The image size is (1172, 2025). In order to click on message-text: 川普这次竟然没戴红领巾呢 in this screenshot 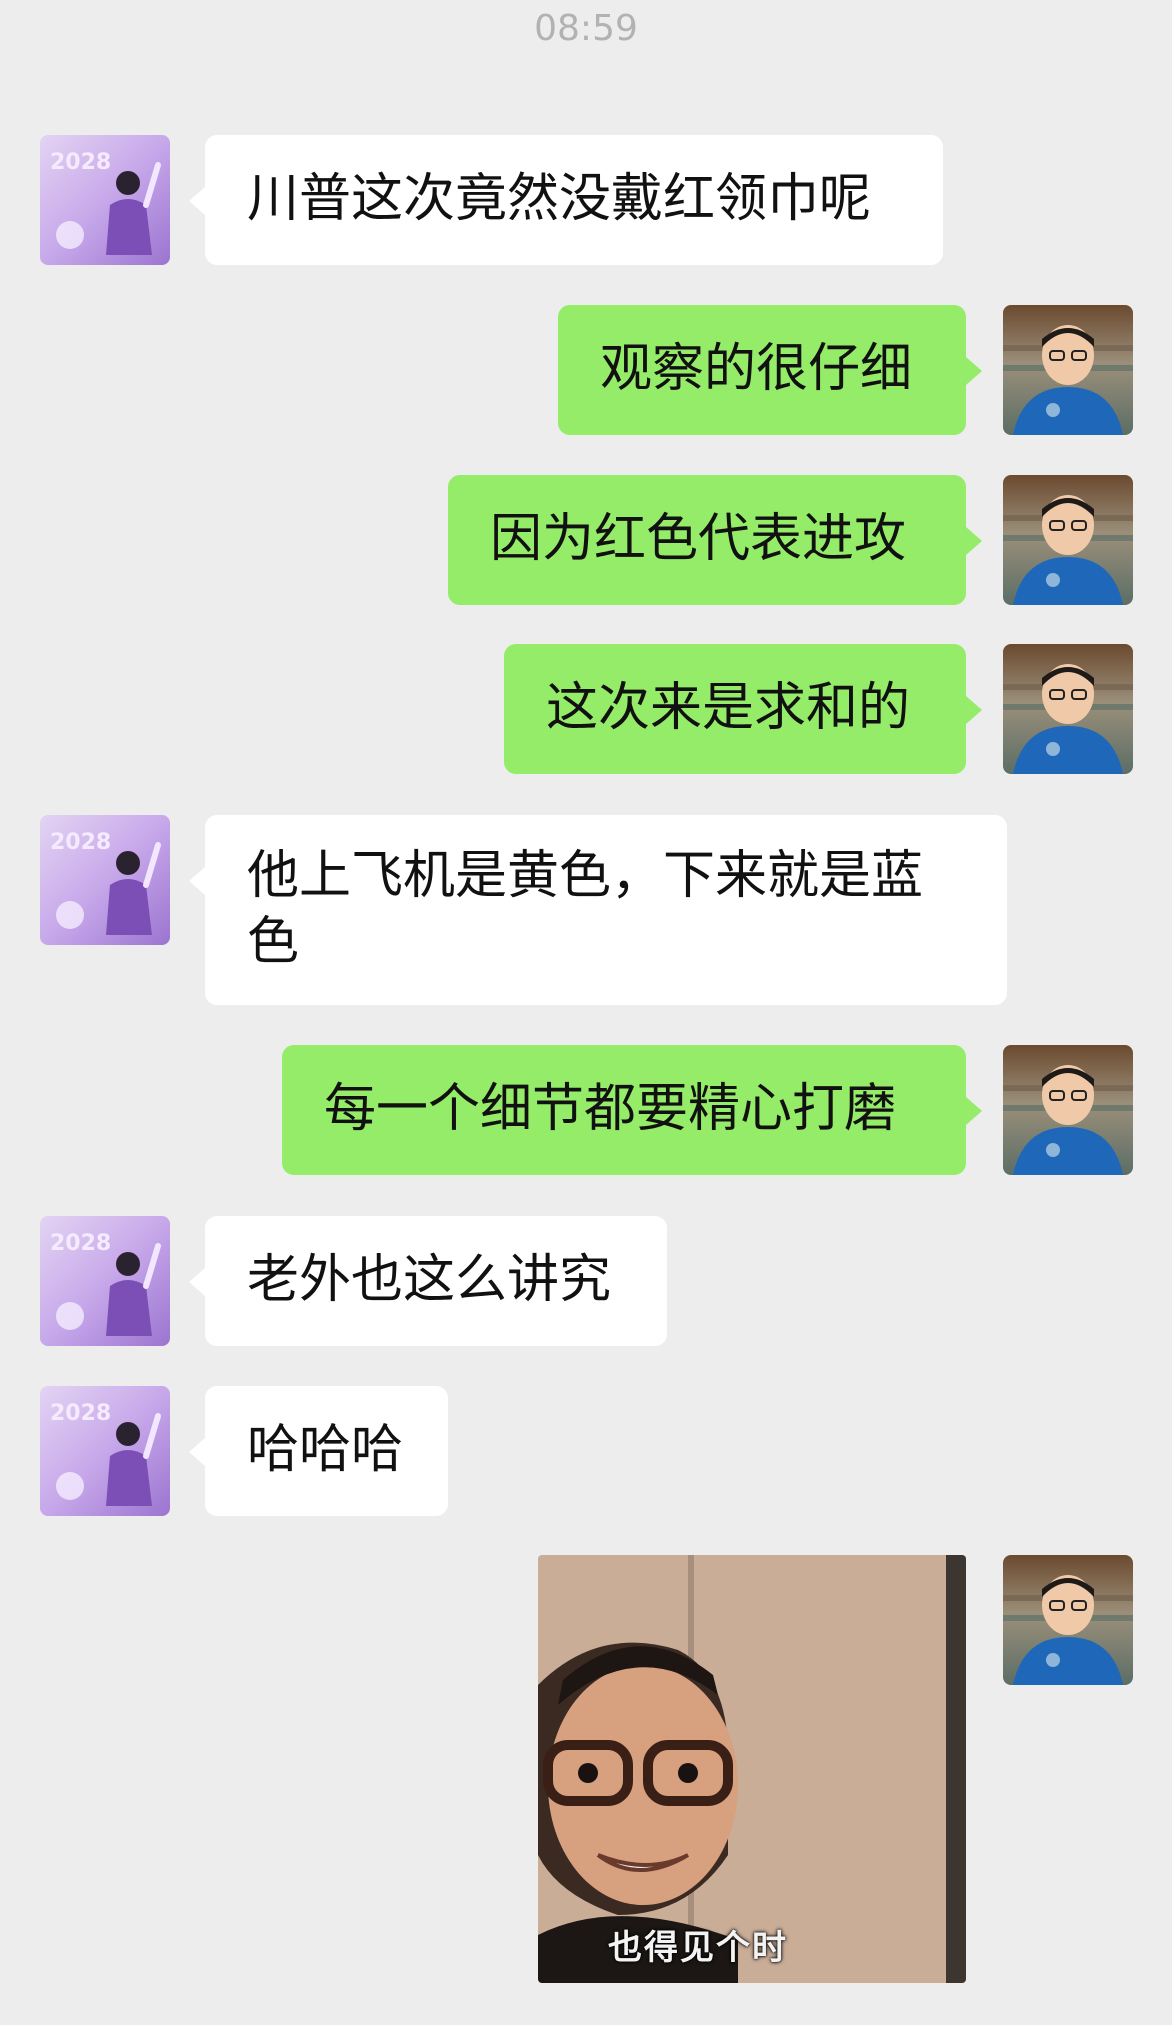, I will do `click(559, 199)`.